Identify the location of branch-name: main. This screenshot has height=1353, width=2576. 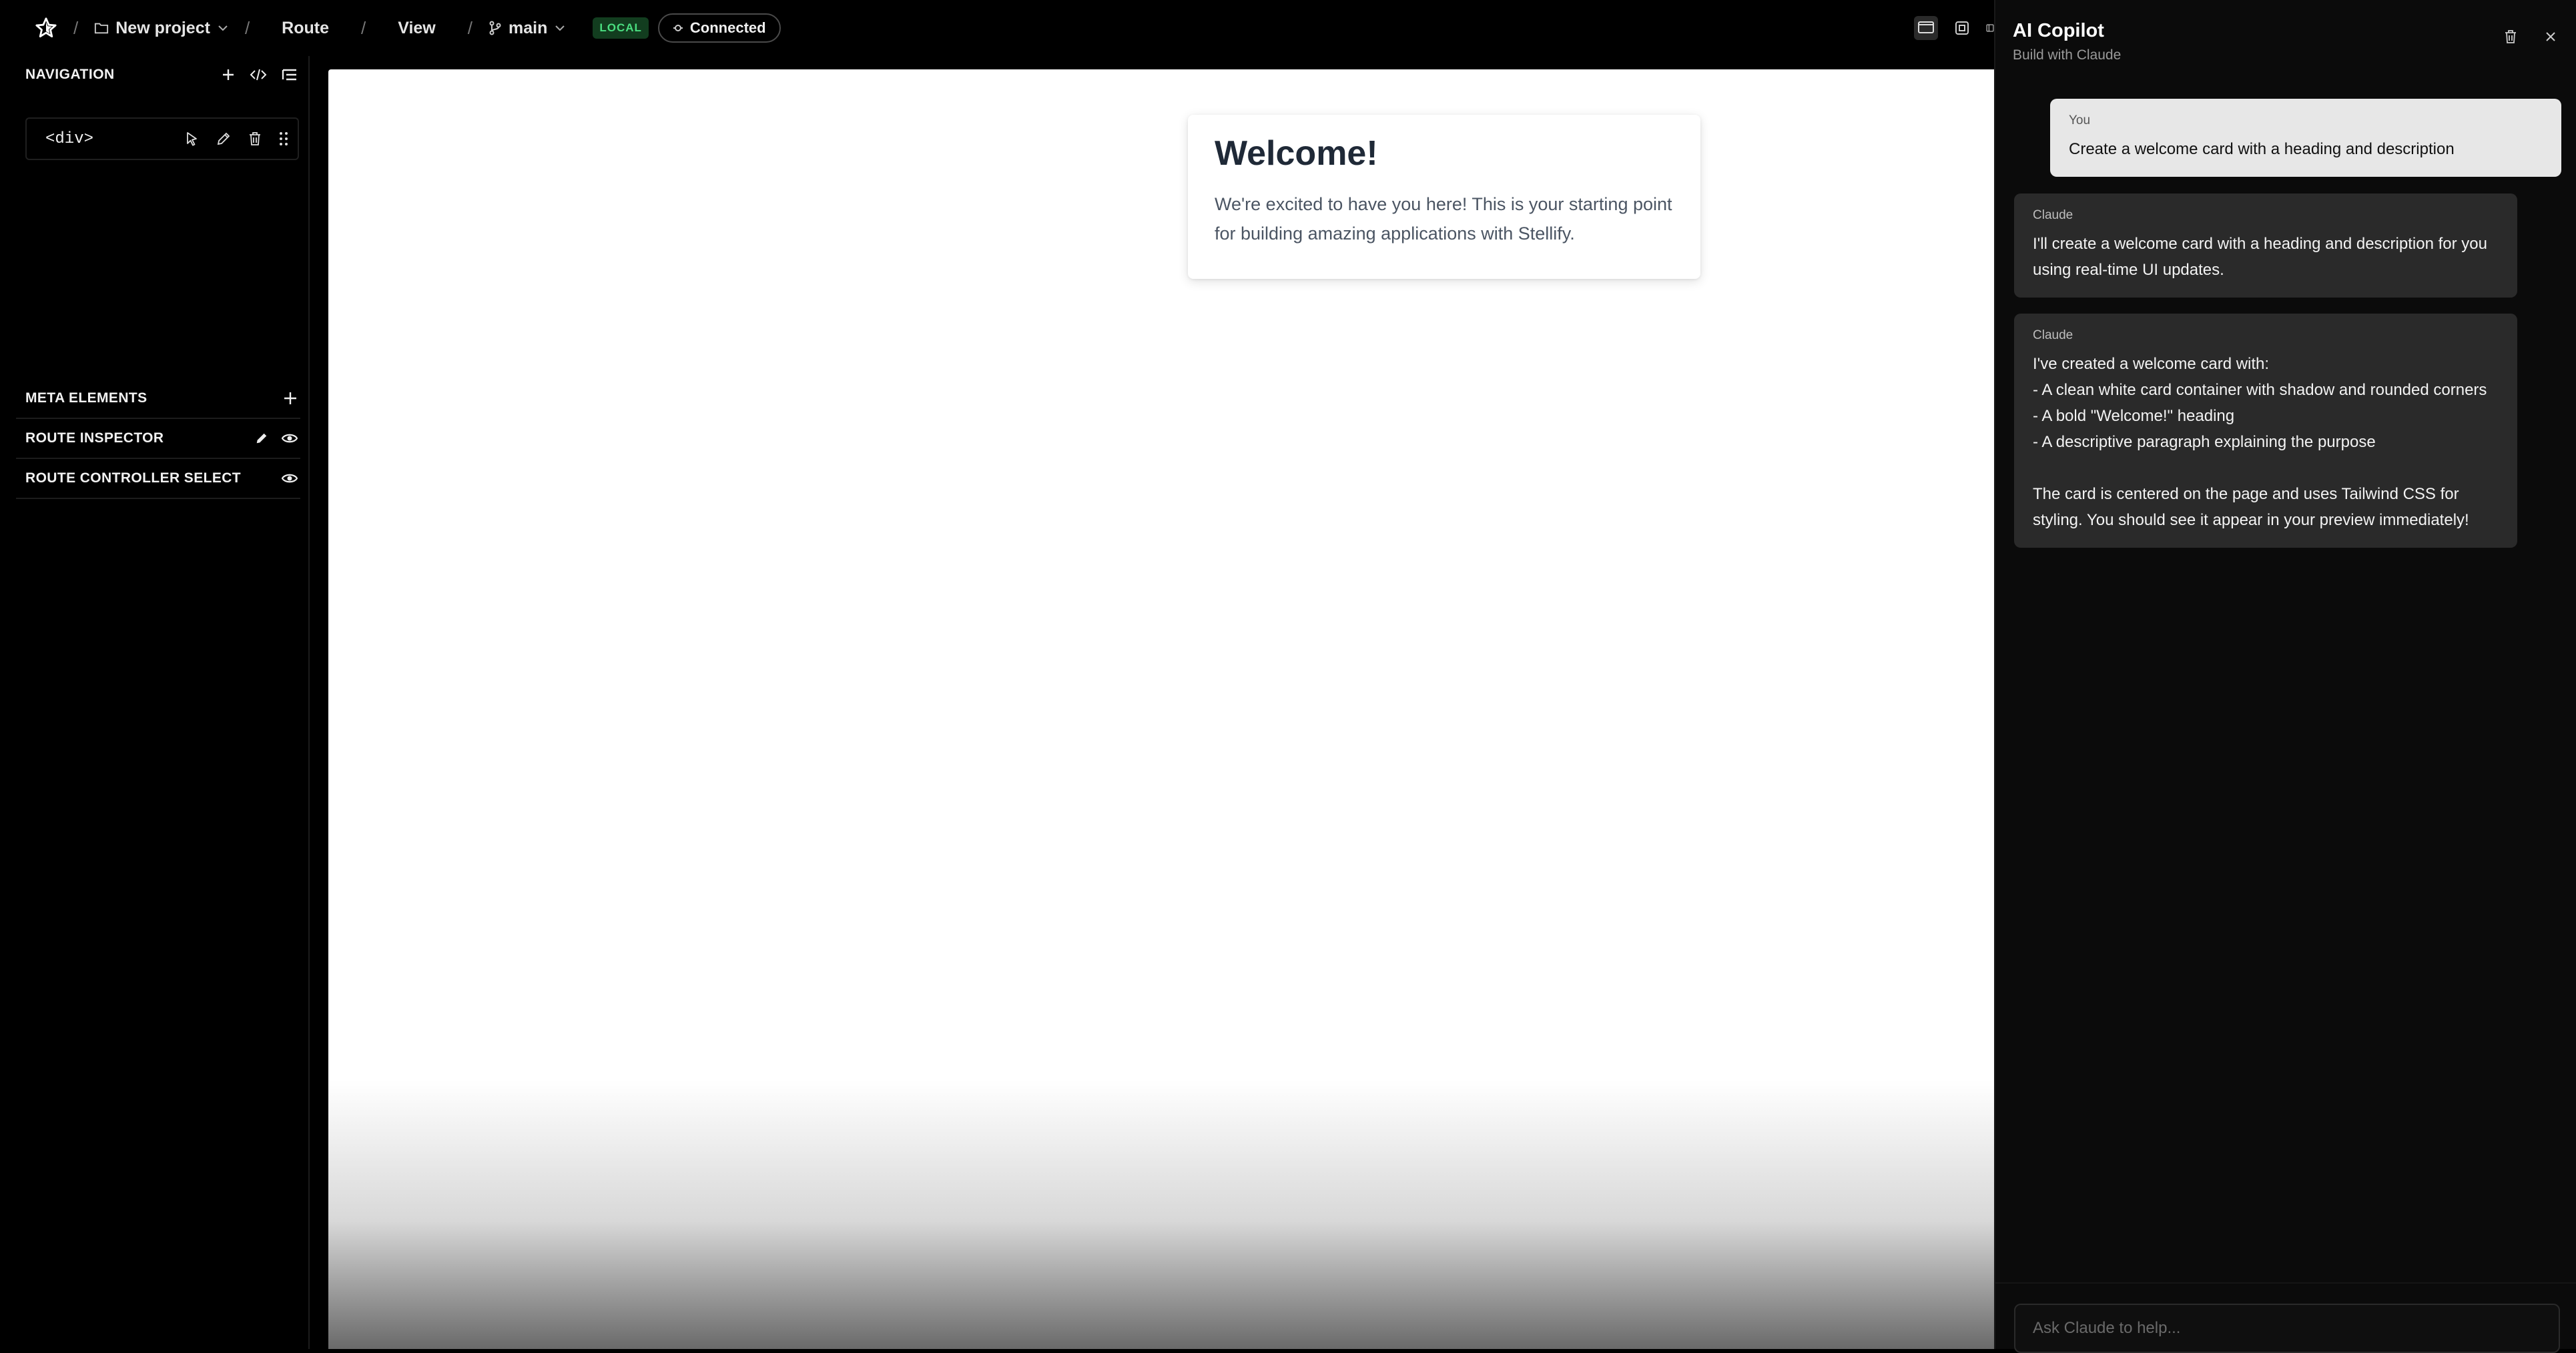
(528, 27).